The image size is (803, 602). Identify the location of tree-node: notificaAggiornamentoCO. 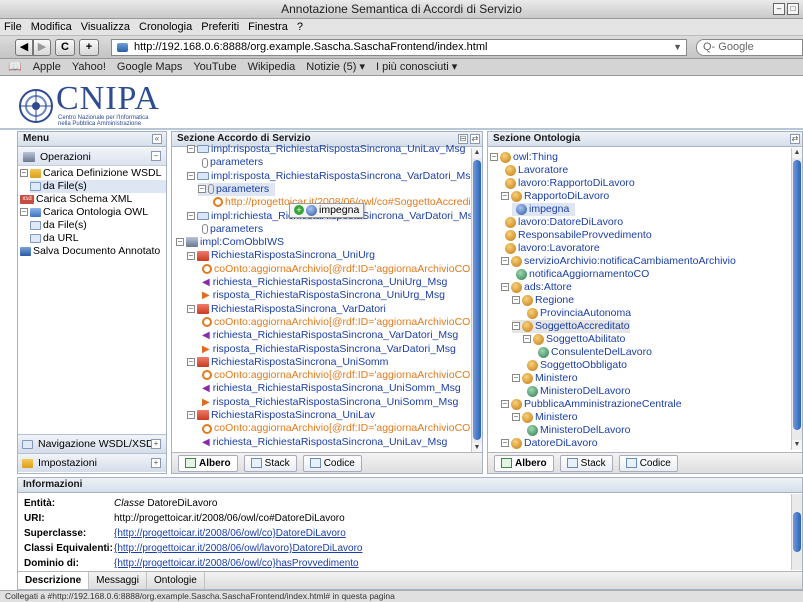
(580, 274).